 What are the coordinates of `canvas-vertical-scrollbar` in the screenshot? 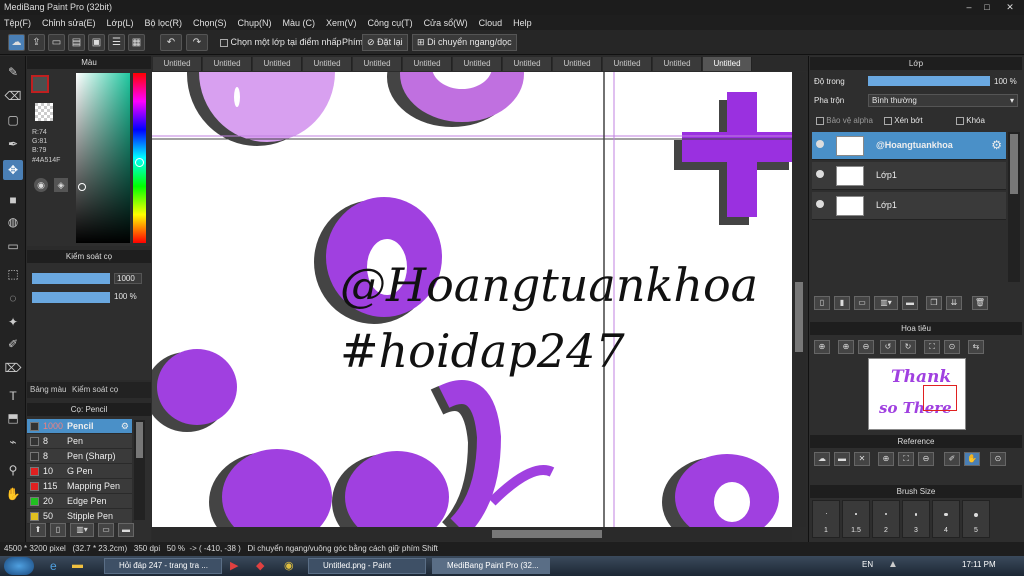 It's located at (799, 299).